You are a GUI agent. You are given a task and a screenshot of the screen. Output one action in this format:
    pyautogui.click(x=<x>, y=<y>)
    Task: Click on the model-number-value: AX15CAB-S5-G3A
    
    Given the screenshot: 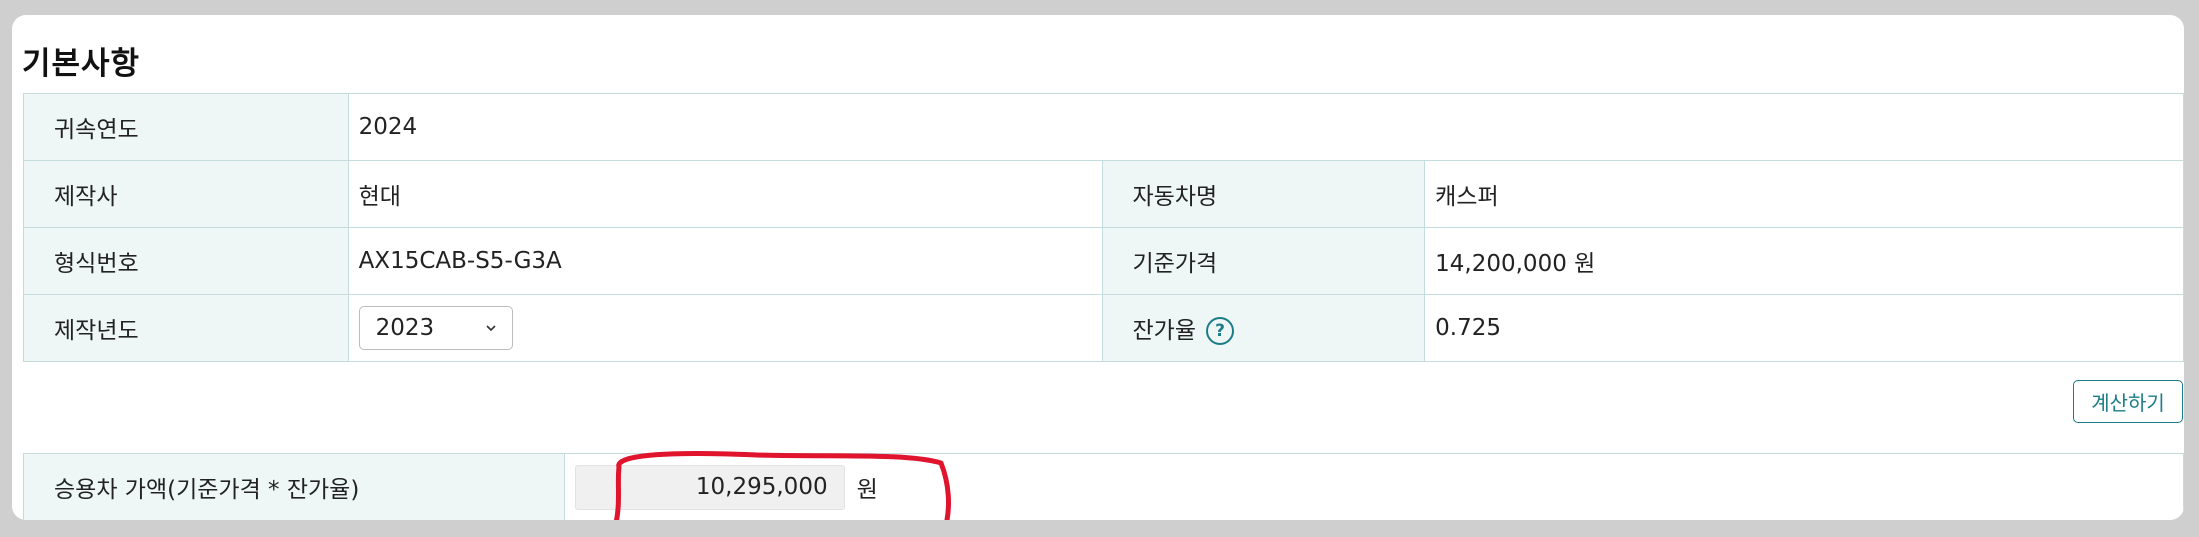 What is the action you would take?
    pyautogui.click(x=725, y=261)
    